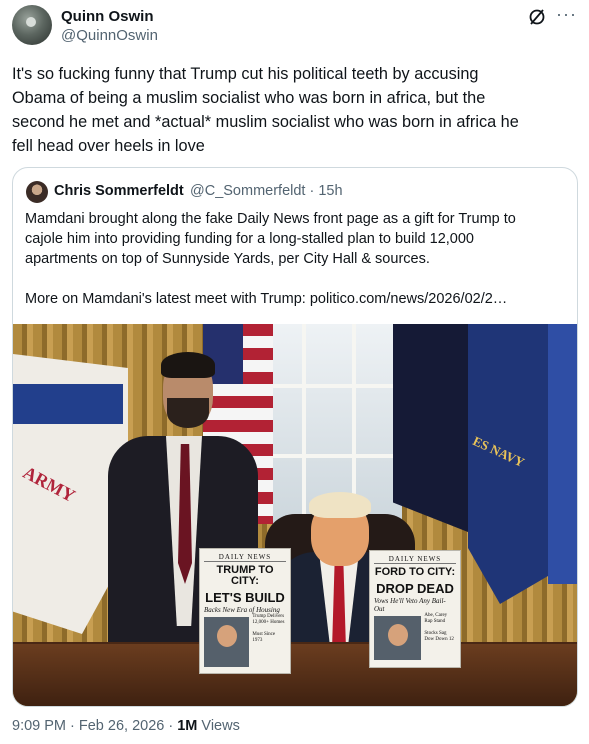 The width and height of the screenshot is (589, 744). What do you see at coordinates (94, 726) in the screenshot?
I see `tweet-timestamp: 9:09 PM · Feb 26, 2026 ·` at bounding box center [94, 726].